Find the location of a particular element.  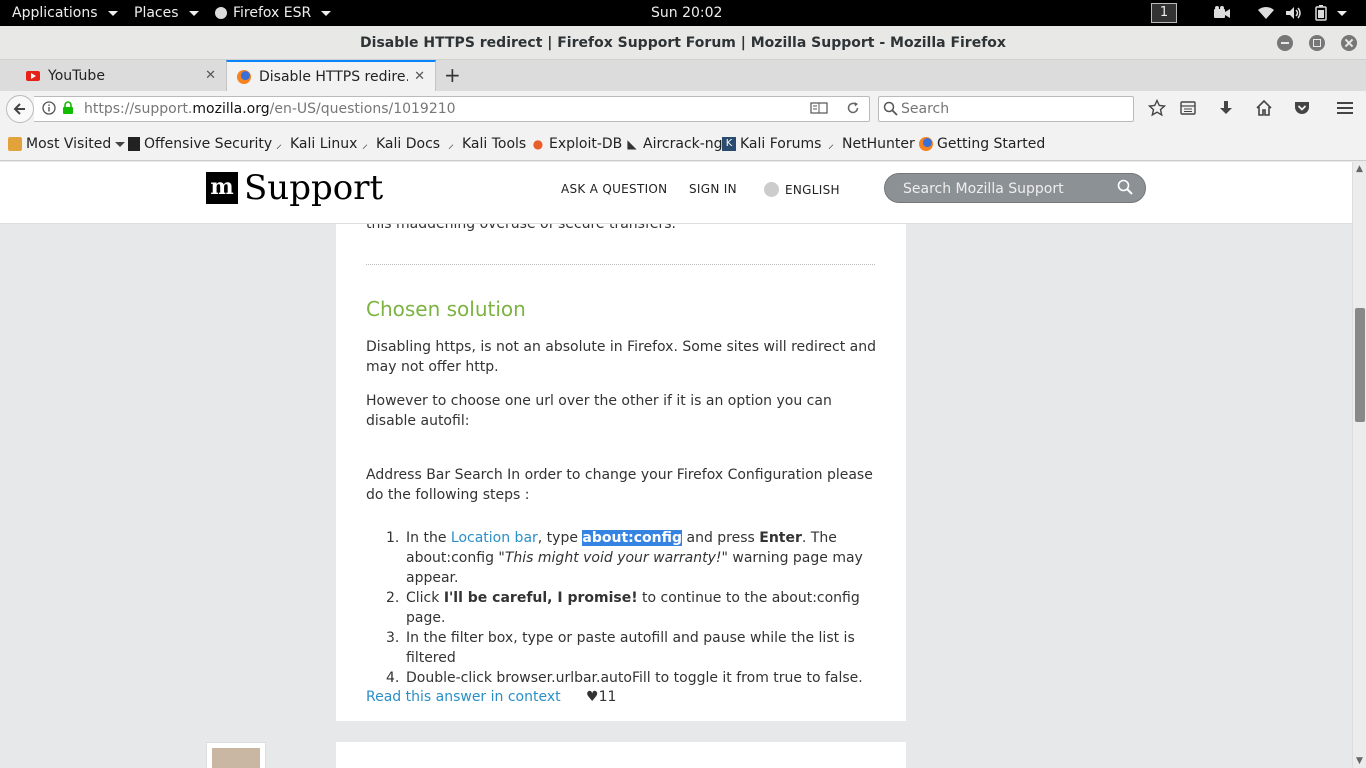

divider is located at coordinates (620, 264).